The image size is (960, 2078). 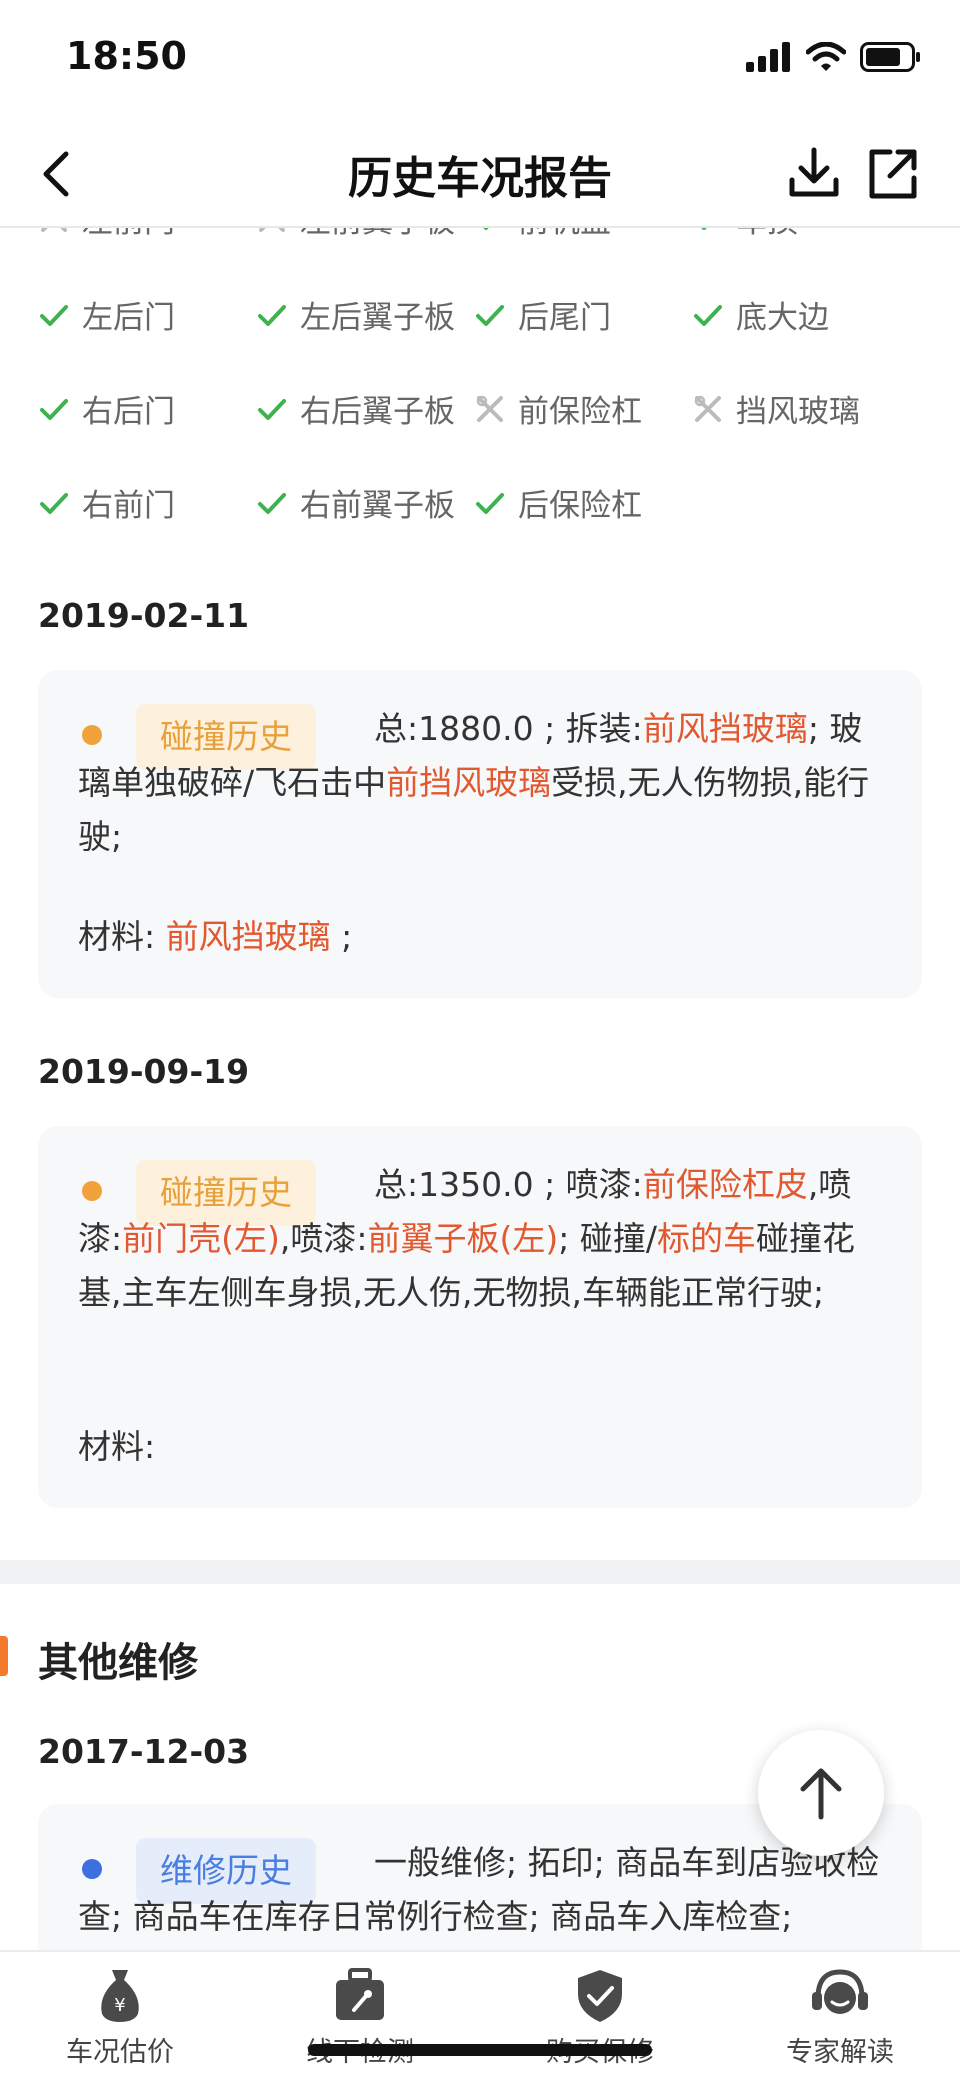 I want to click on section-divider, so click(x=480, y=1572).